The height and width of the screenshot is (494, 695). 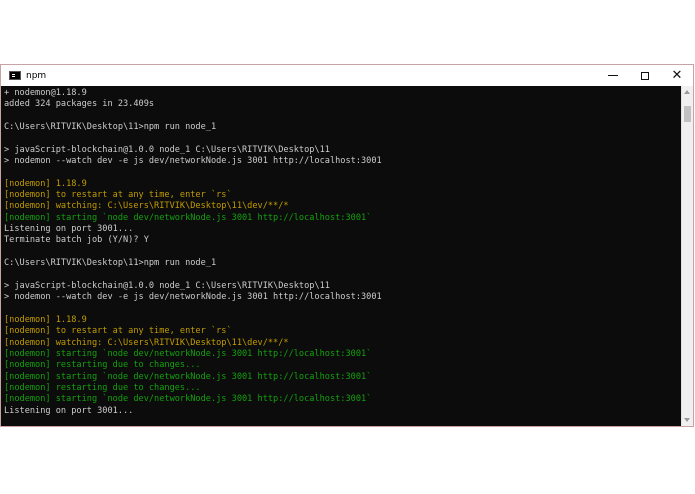 What do you see at coordinates (79, 104) in the screenshot?
I see `console-line: added 324 packages in 23.409s` at bounding box center [79, 104].